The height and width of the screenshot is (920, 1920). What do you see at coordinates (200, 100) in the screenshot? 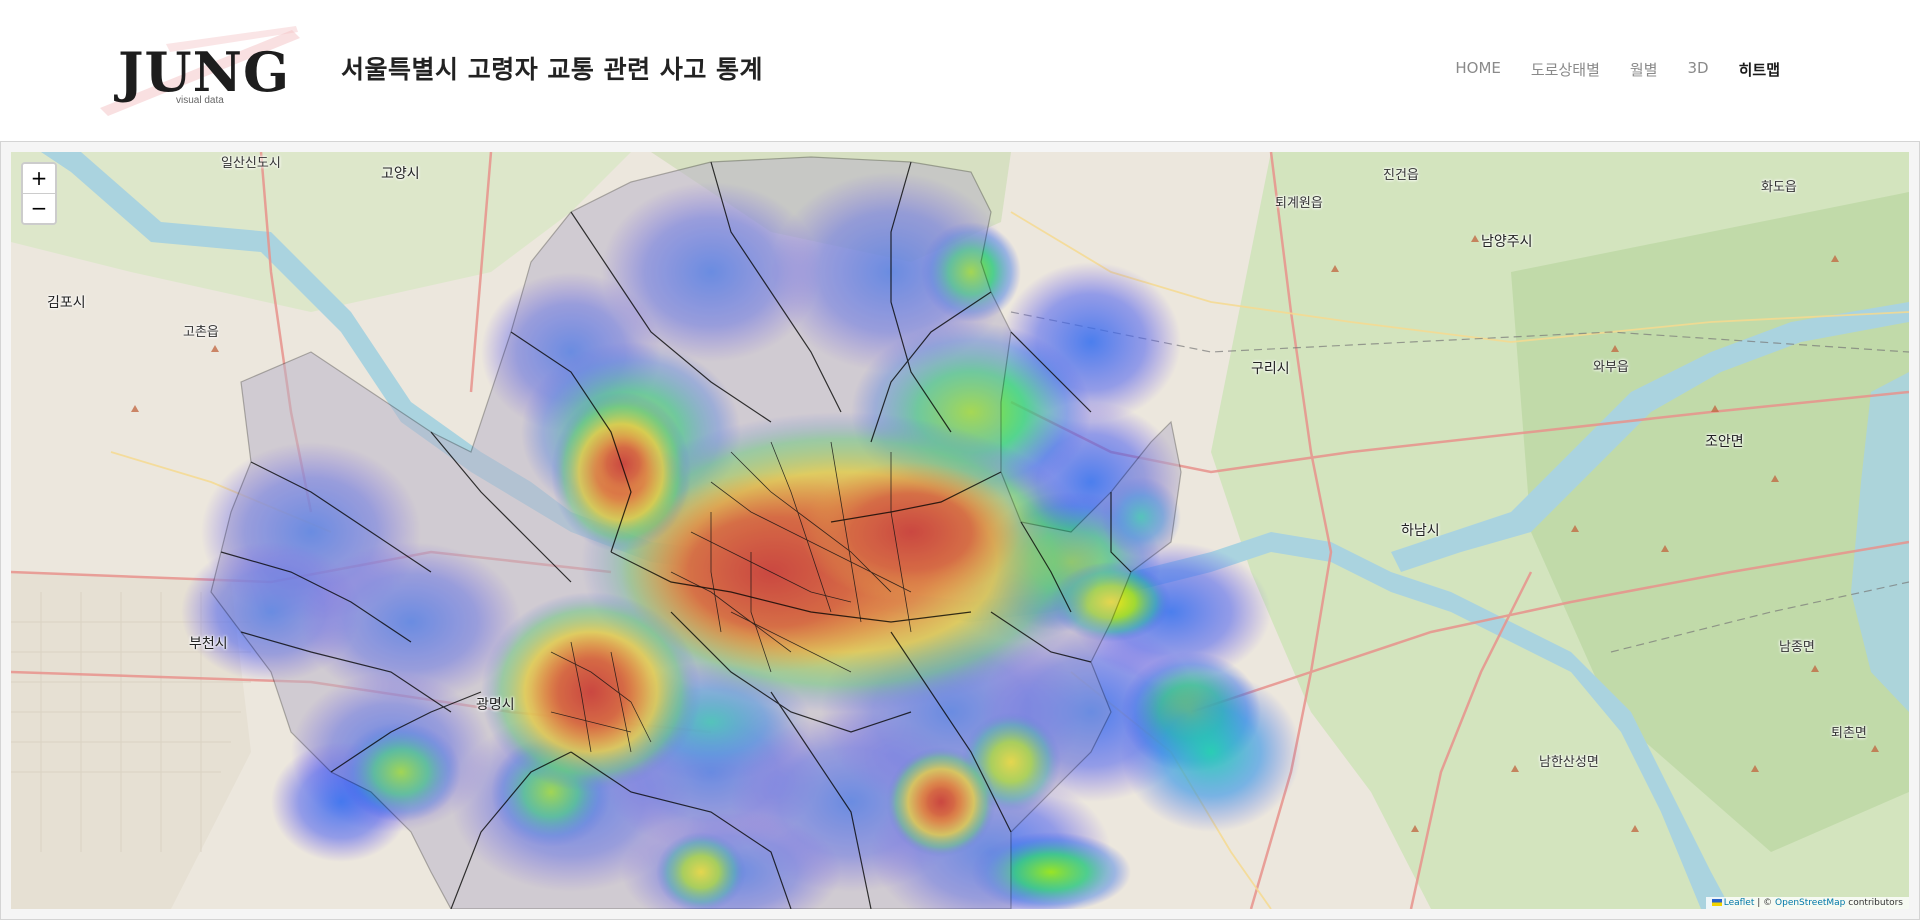
I see `logo-subtitle: visual data` at bounding box center [200, 100].